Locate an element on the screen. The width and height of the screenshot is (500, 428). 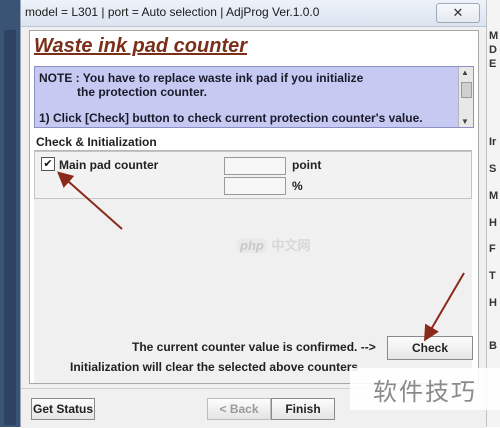
right-panel-letter: Ir is located at coordinates (493, 142).